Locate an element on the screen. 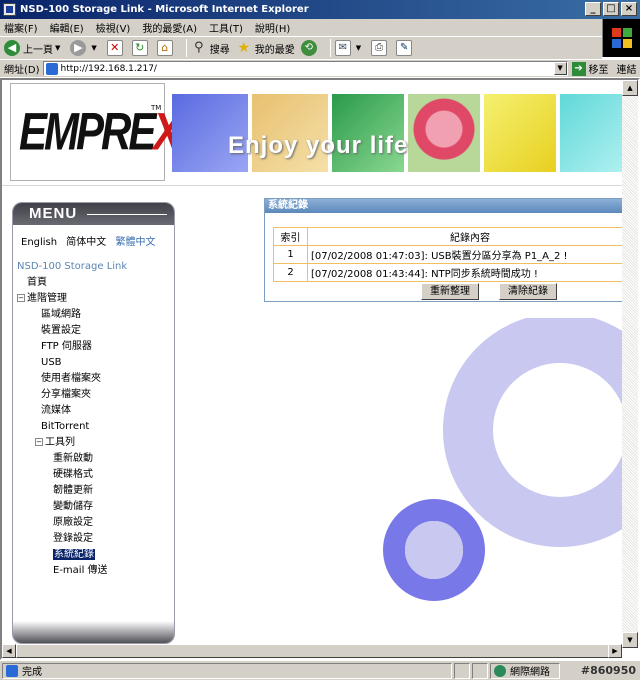 The image size is (640, 680). horizontal-scrollbar: ◀ ▶ is located at coordinates (312, 651).